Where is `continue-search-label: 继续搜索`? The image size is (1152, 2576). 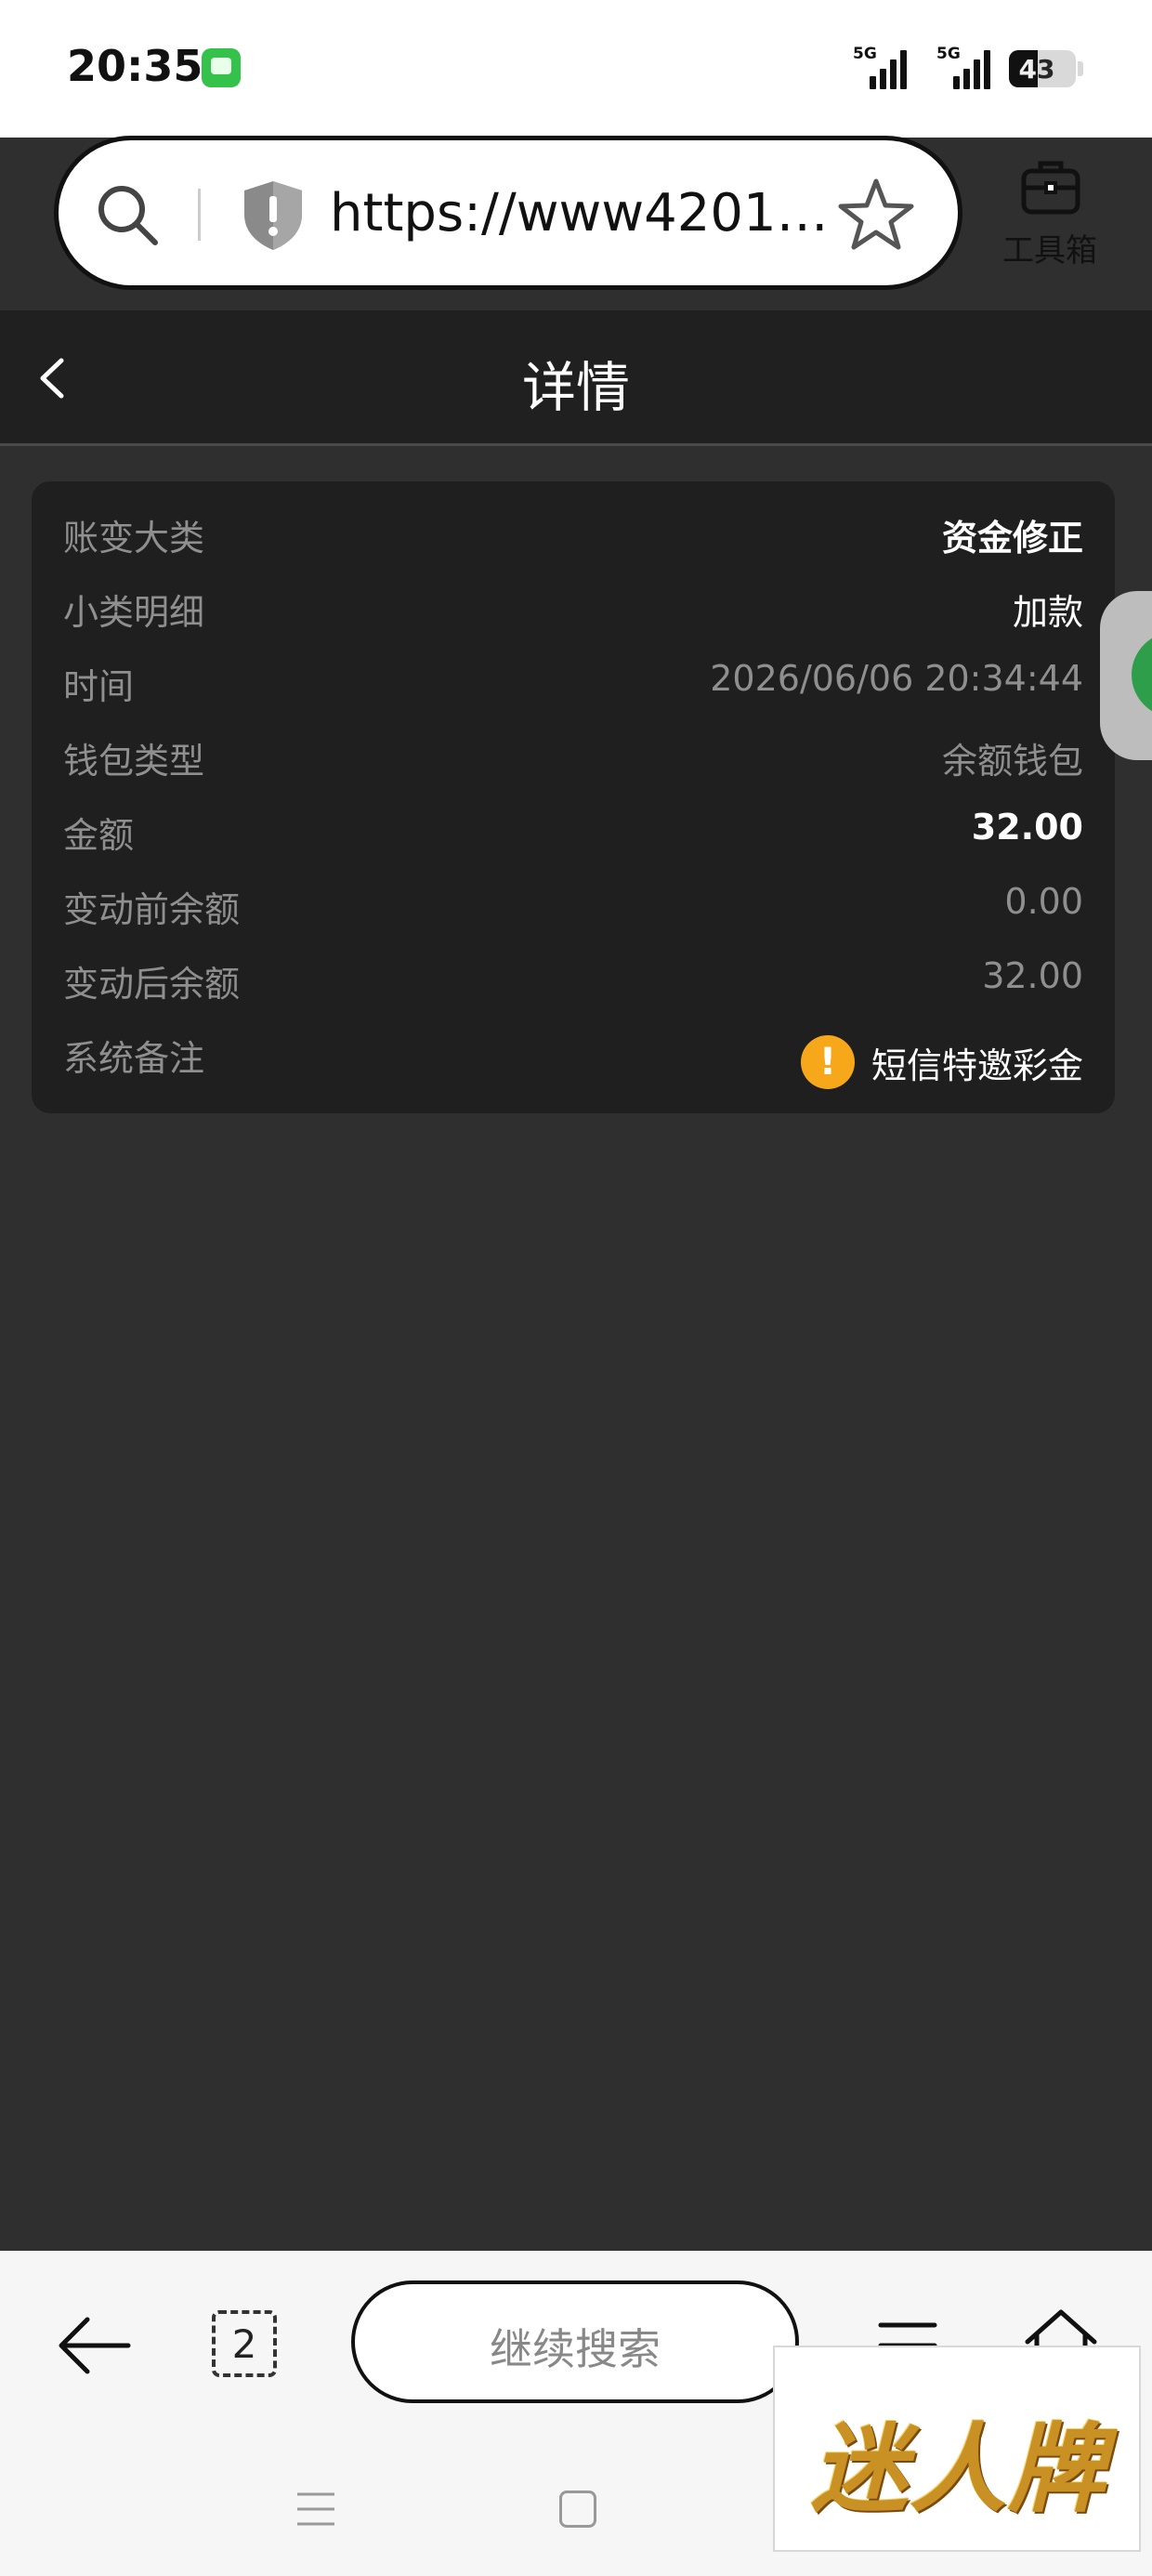 continue-search-label: 继续搜索 is located at coordinates (575, 2349).